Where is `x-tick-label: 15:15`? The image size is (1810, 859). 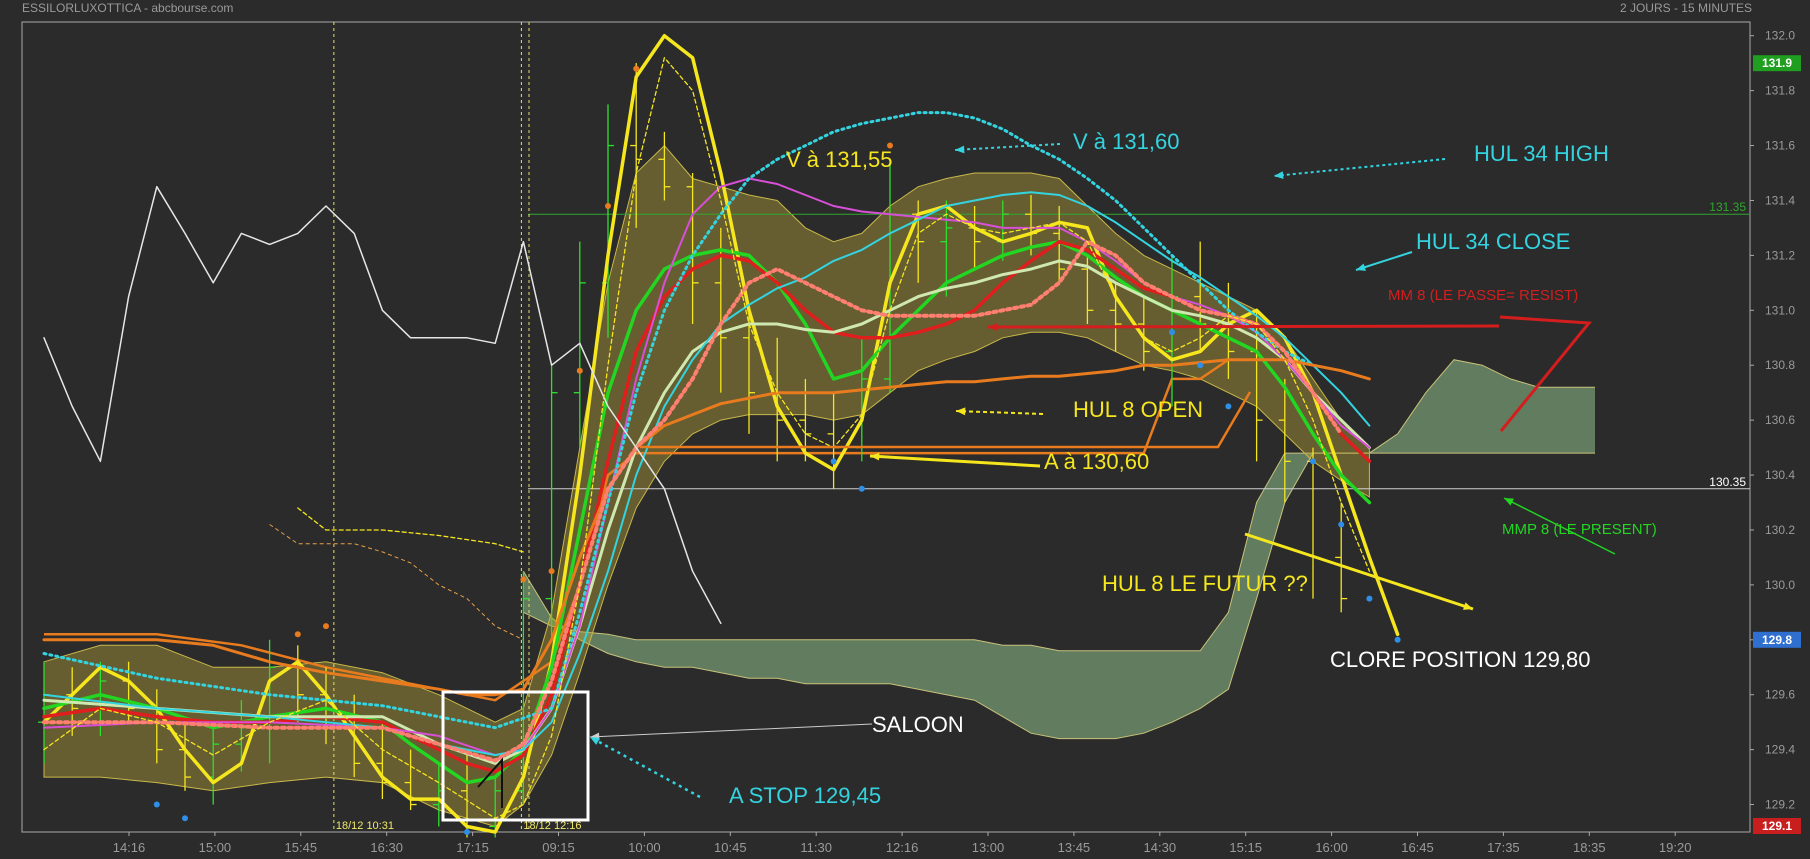 x-tick-label: 15:15 is located at coordinates (1245, 847).